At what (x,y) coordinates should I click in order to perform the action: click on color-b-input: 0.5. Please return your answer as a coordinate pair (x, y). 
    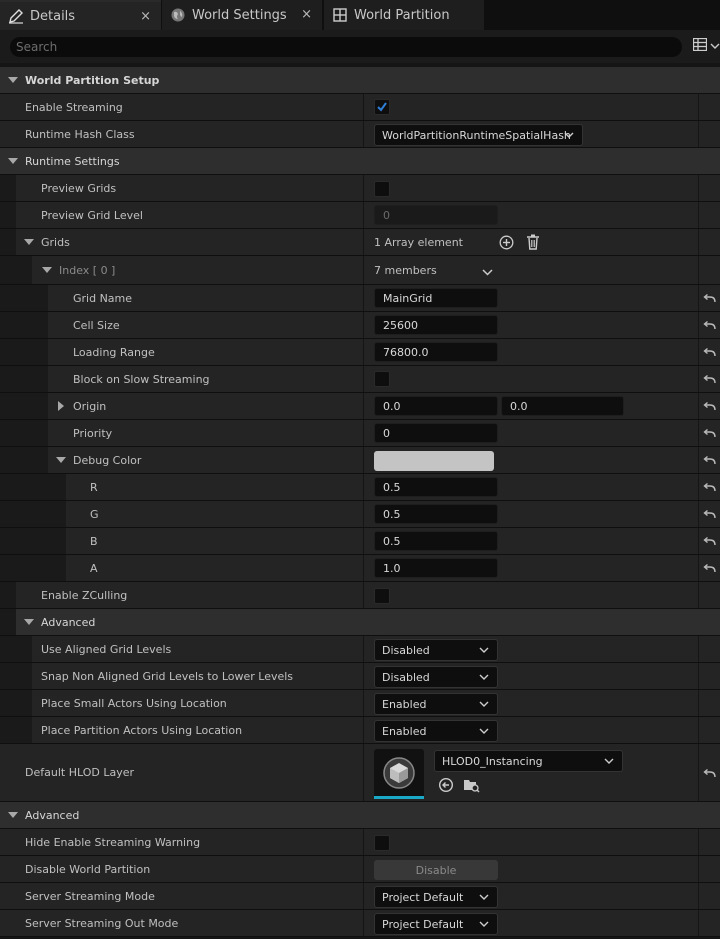
    Looking at the image, I should click on (436, 541).